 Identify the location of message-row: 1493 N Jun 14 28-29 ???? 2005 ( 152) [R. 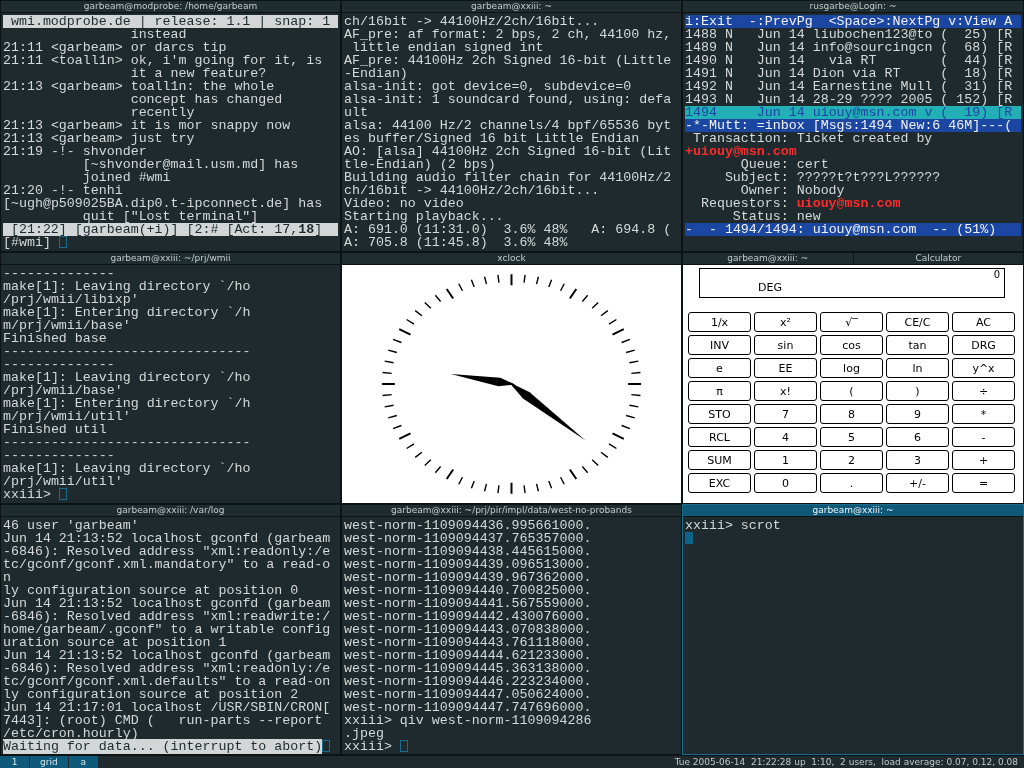
(853, 99).